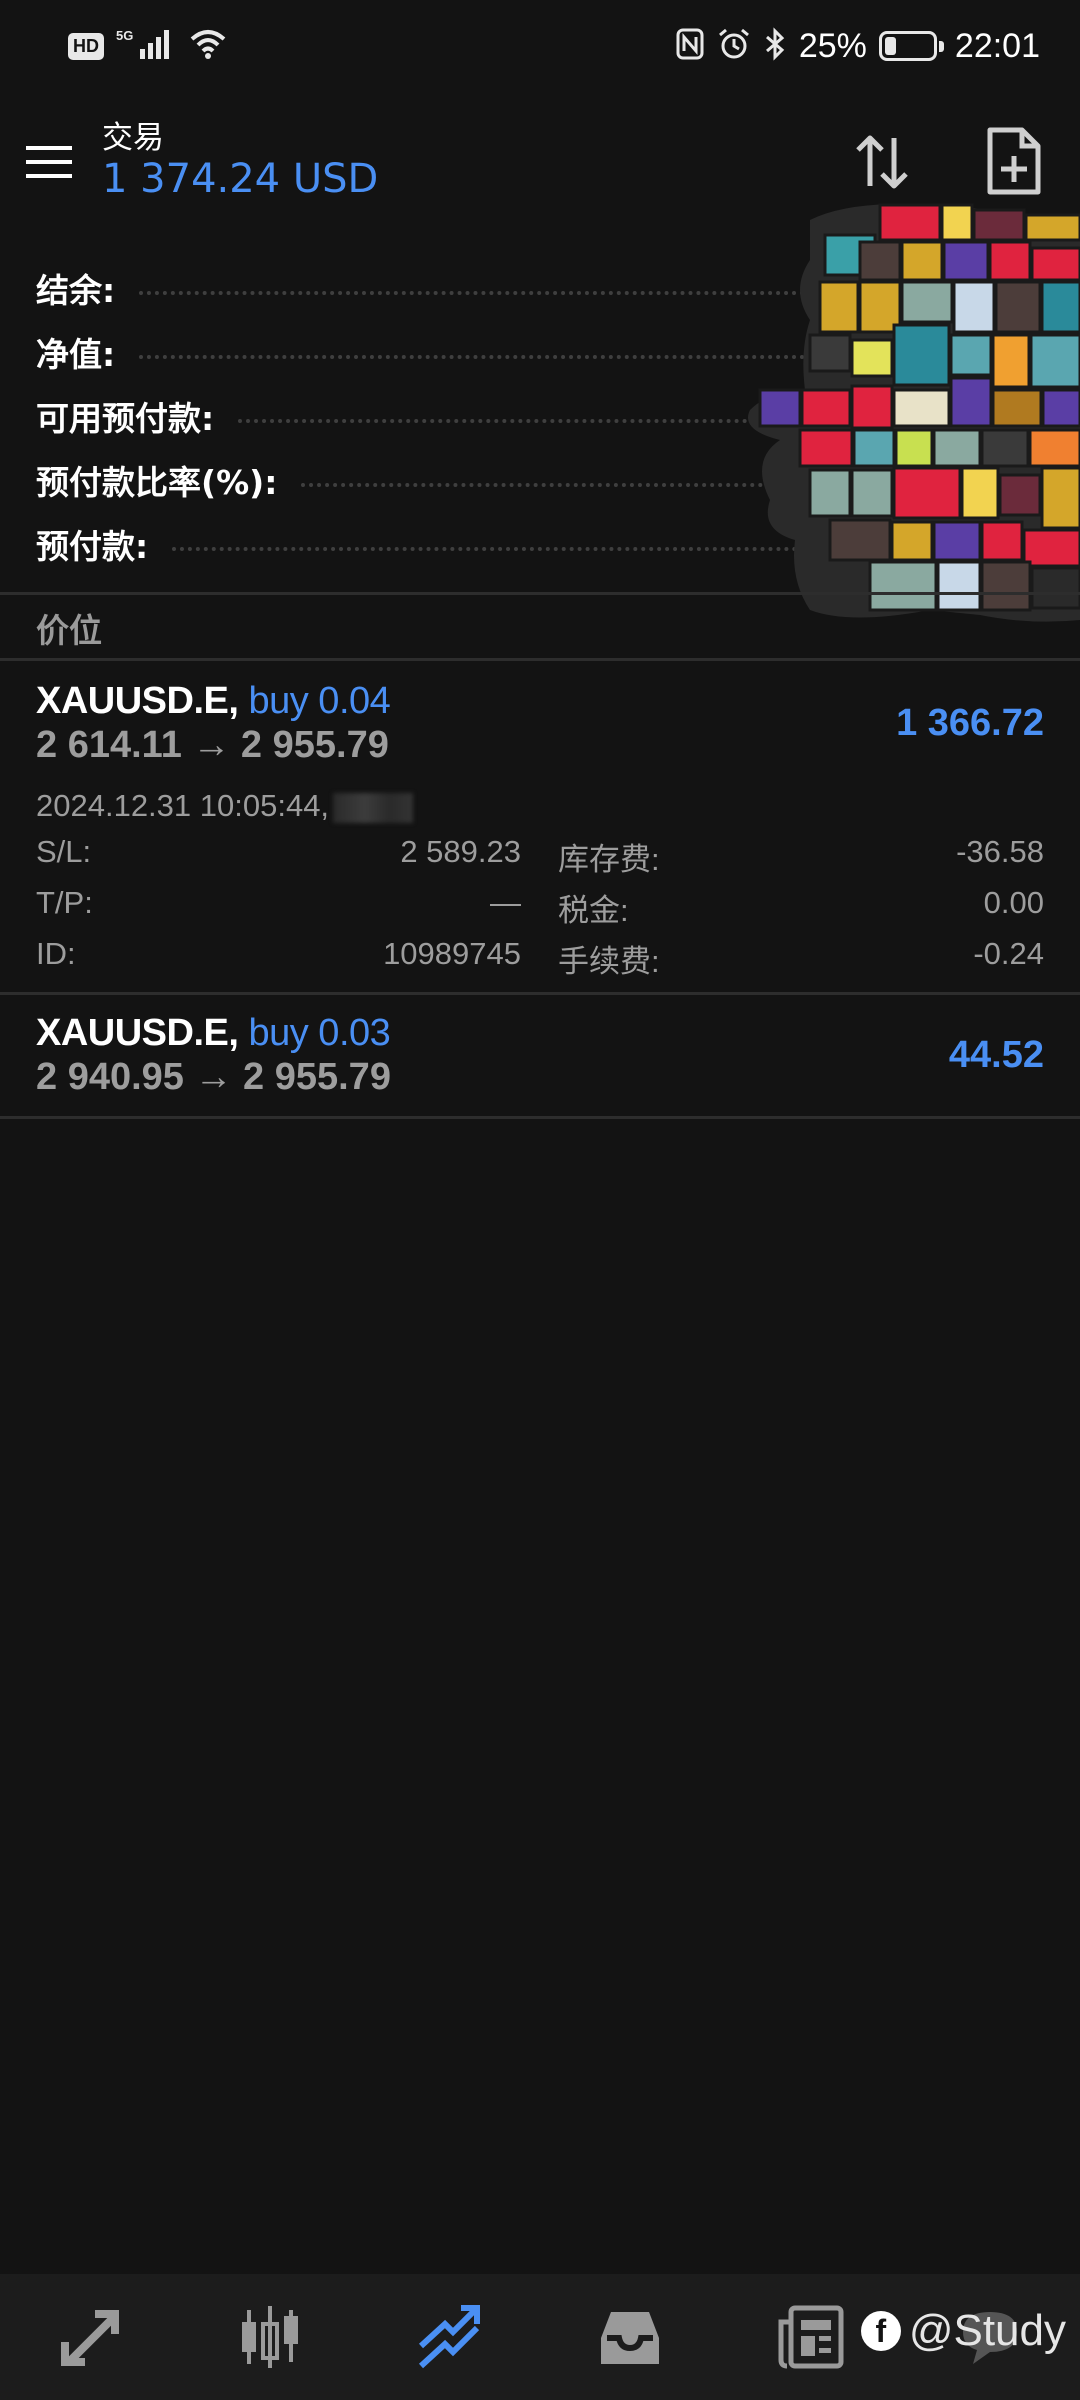  What do you see at coordinates (1008, 953) in the screenshot?
I see `detail-value: -0.24` at bounding box center [1008, 953].